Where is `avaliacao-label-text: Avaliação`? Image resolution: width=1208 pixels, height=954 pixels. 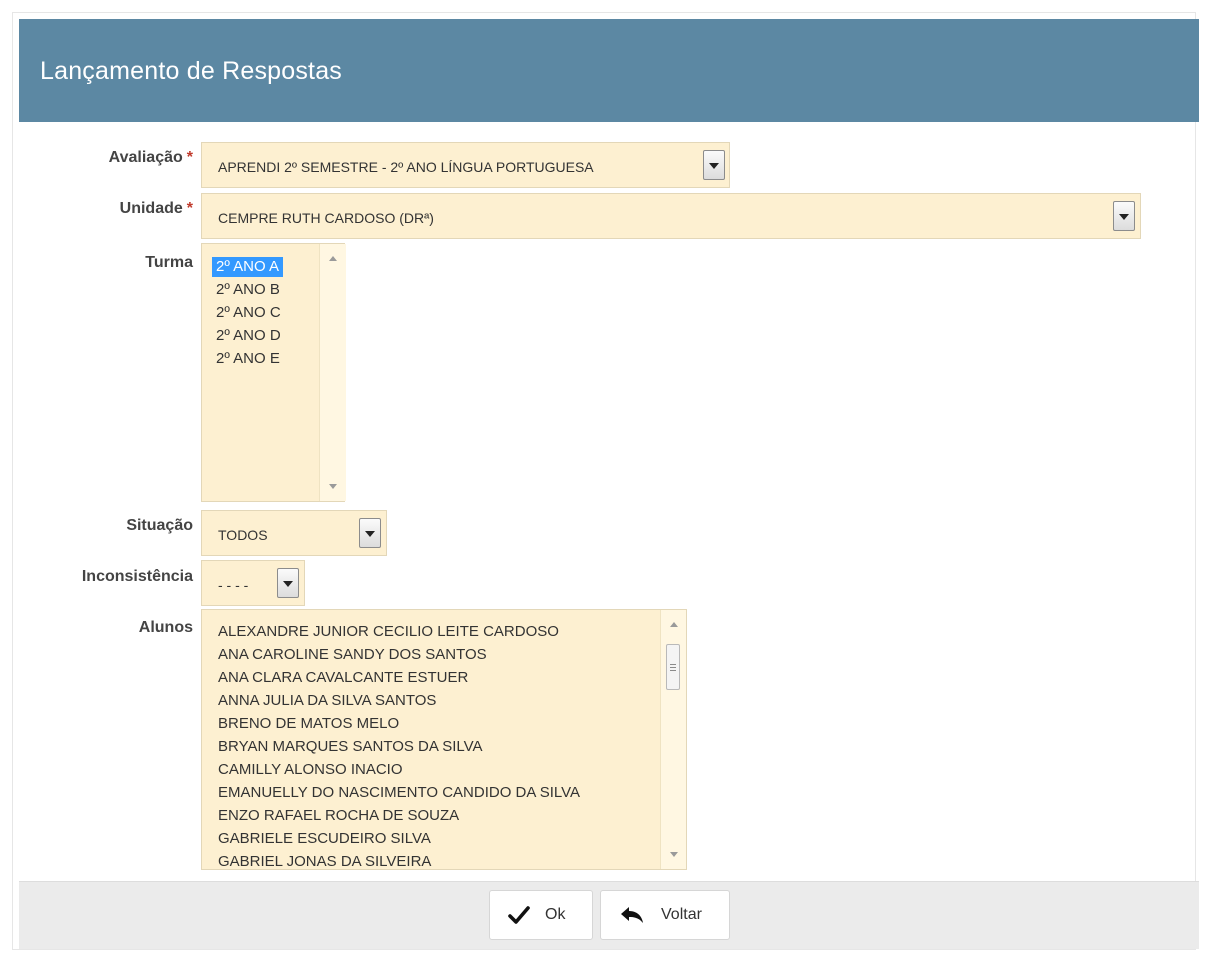 avaliacao-label-text: Avaliação is located at coordinates (145, 157).